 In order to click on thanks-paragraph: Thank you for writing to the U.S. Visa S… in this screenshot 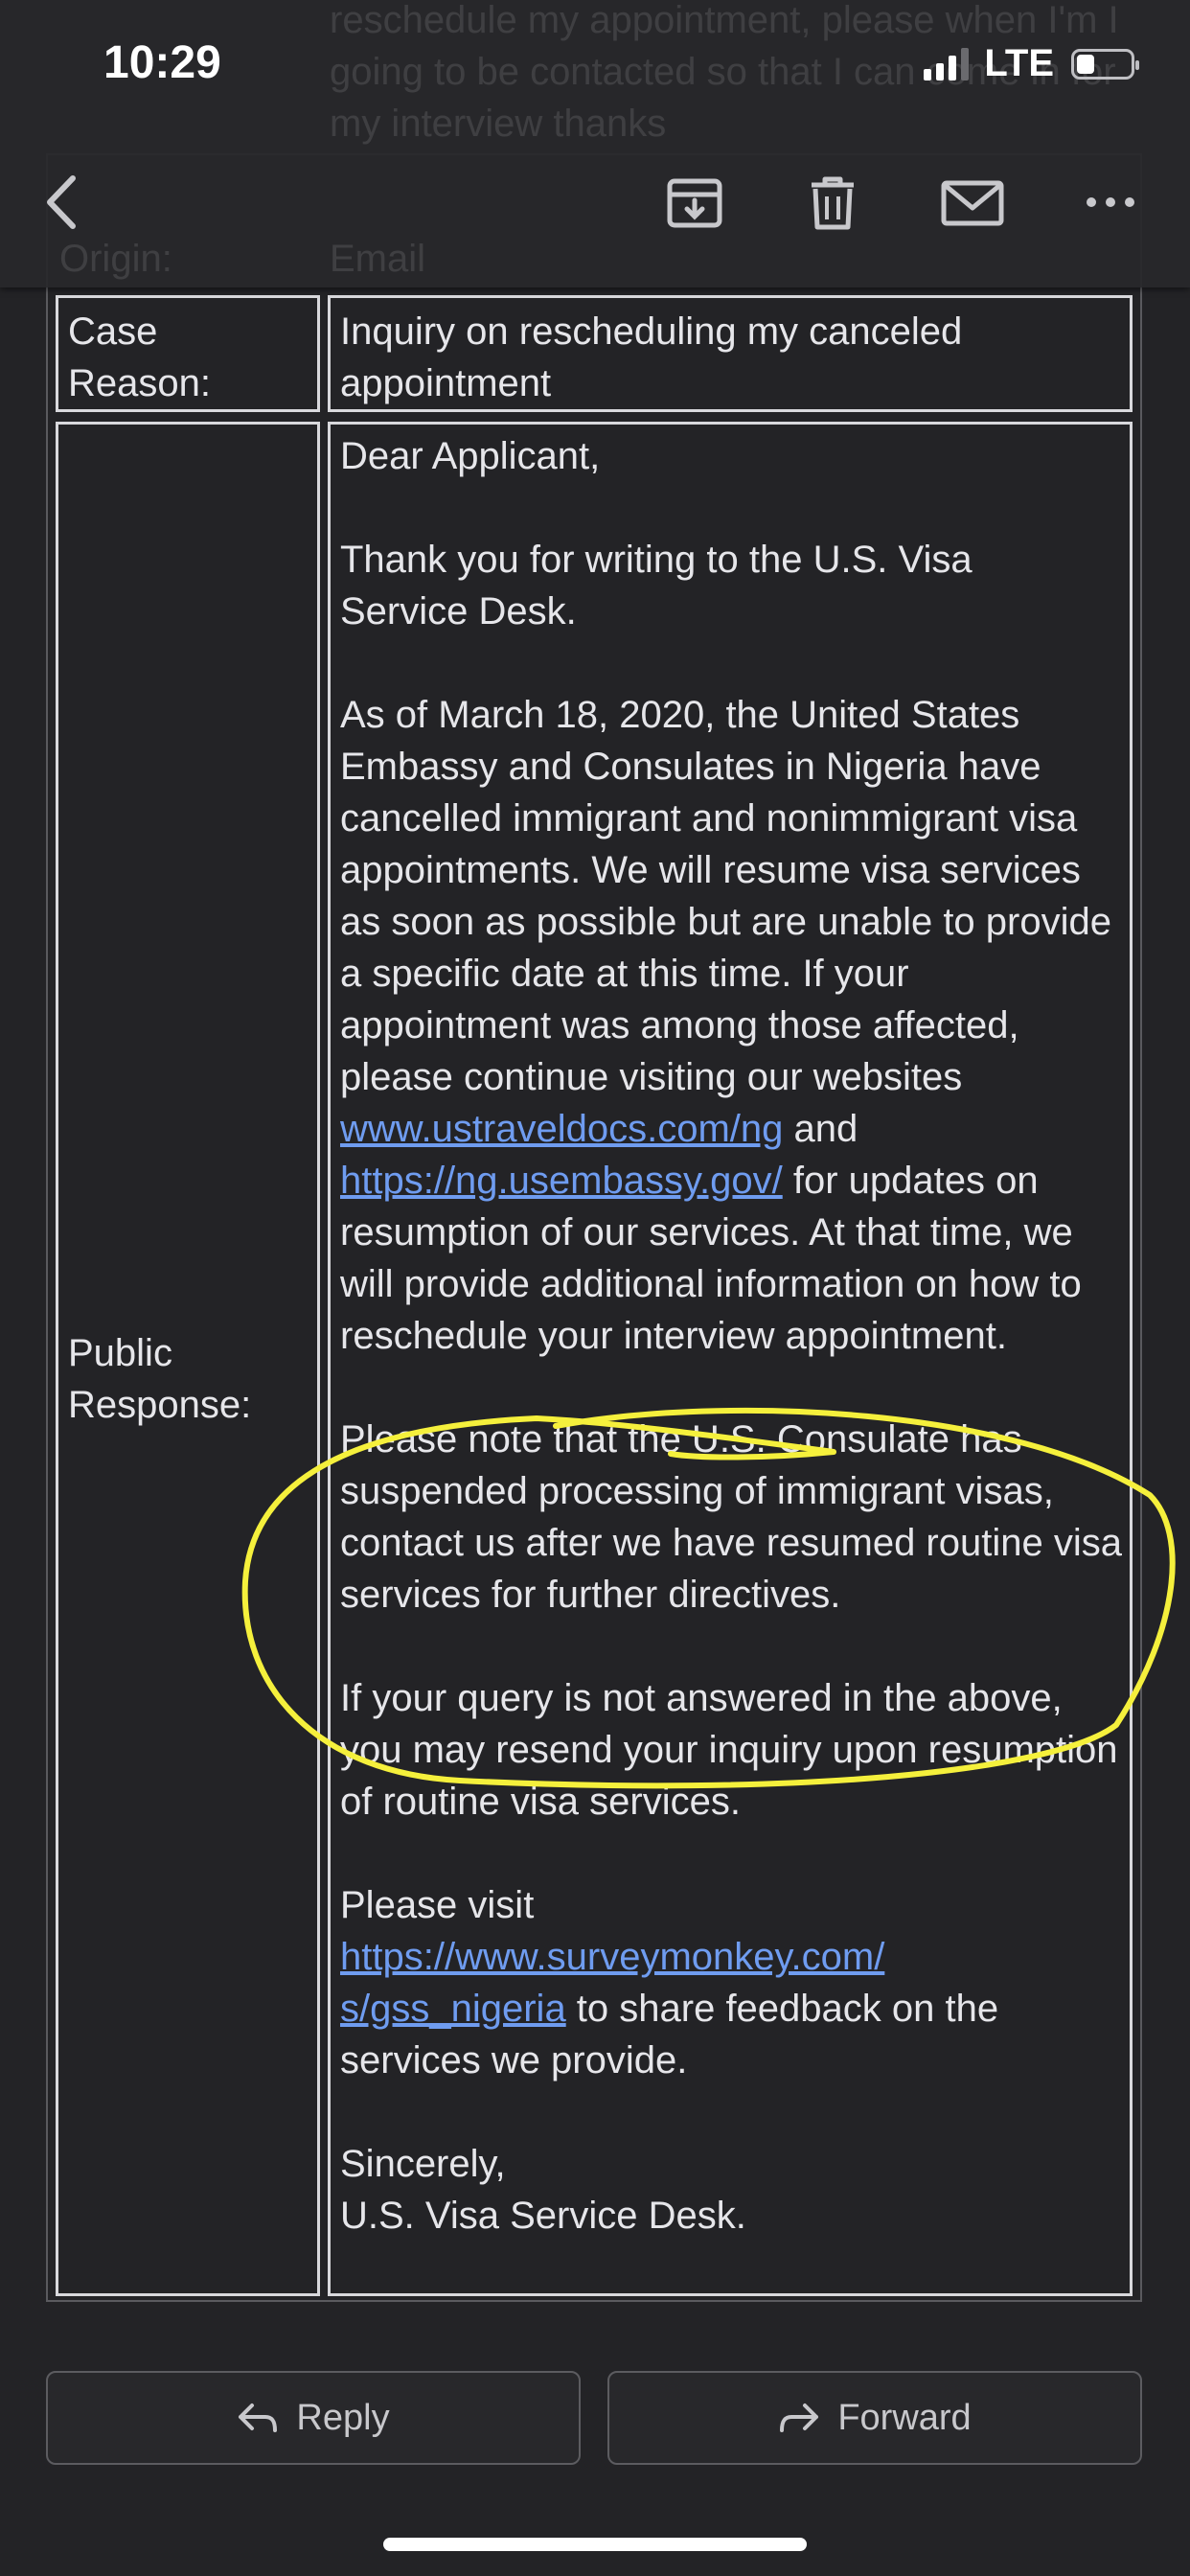, I will do `click(656, 585)`.